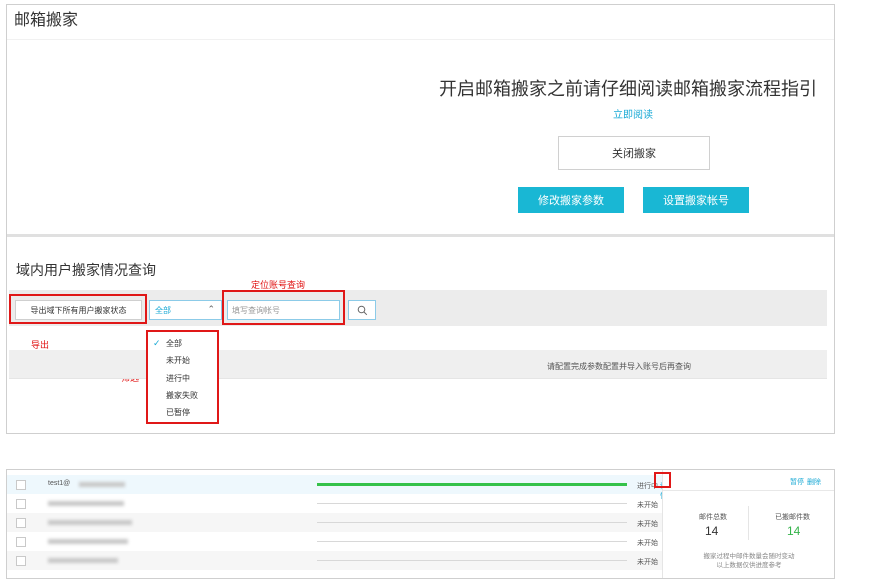 The width and height of the screenshot is (869, 585). What do you see at coordinates (420, 235) in the screenshot?
I see `section-divider` at bounding box center [420, 235].